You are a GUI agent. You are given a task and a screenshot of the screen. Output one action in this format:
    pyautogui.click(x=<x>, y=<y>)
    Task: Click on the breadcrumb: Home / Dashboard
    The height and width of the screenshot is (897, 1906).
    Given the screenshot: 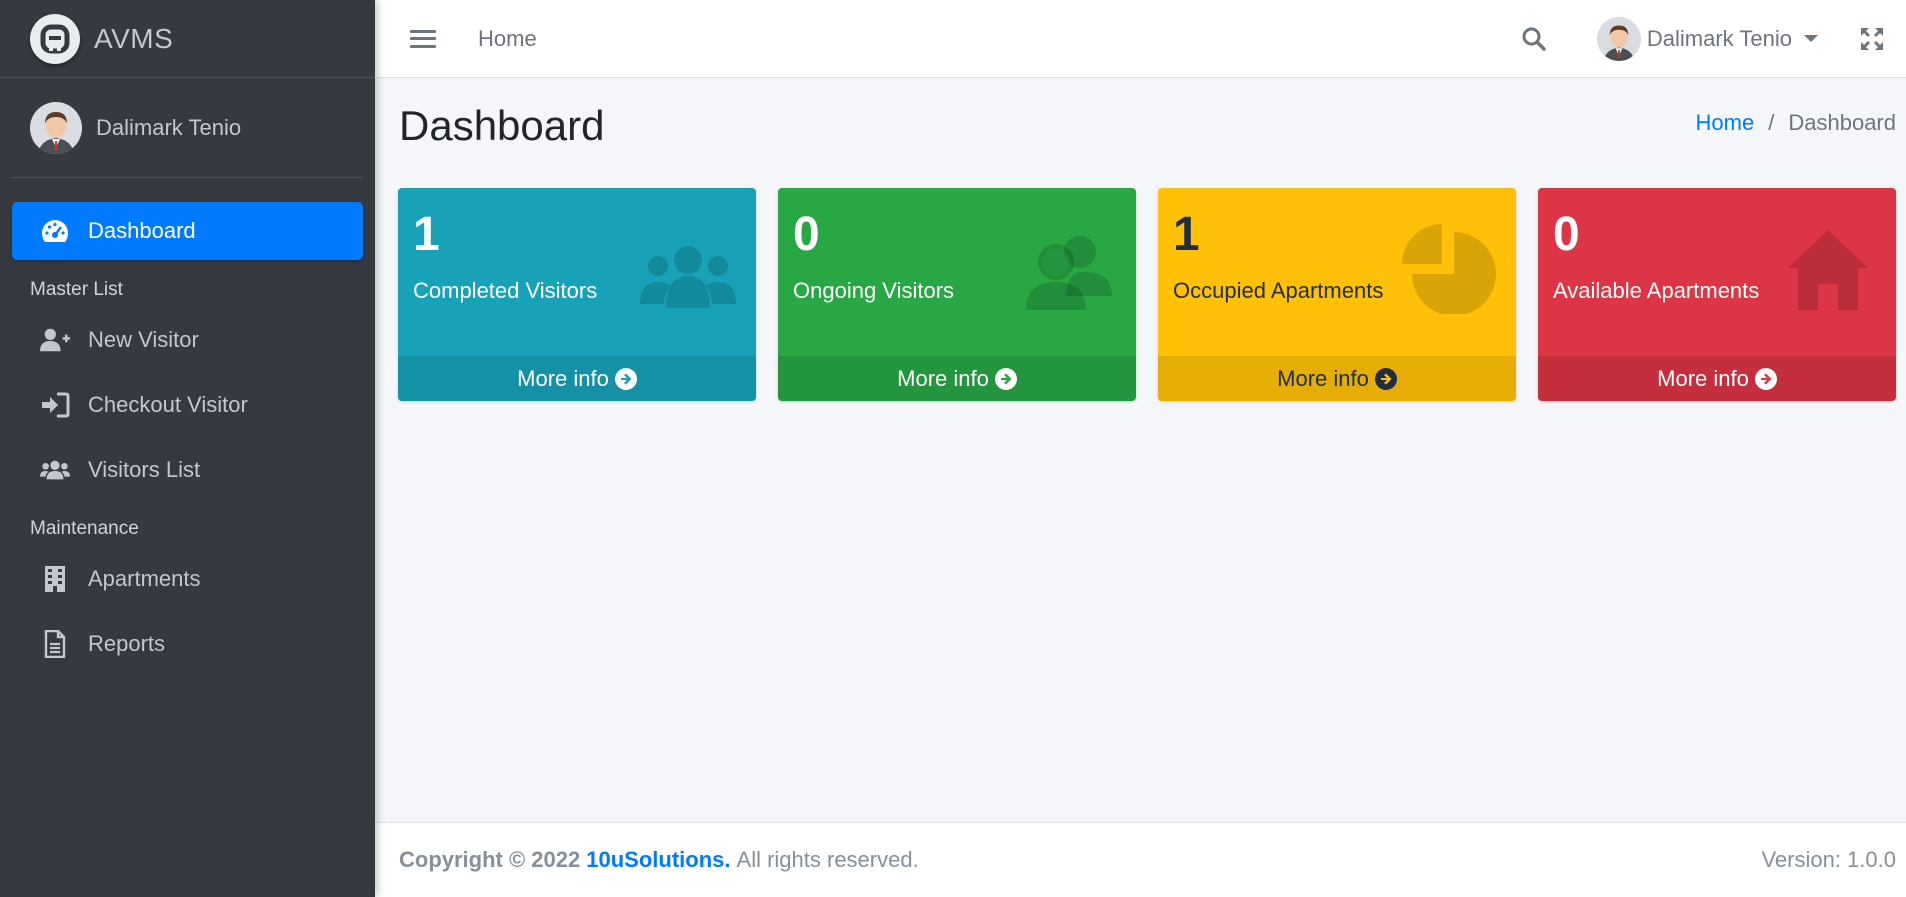 What is the action you would take?
    pyautogui.click(x=1796, y=123)
    